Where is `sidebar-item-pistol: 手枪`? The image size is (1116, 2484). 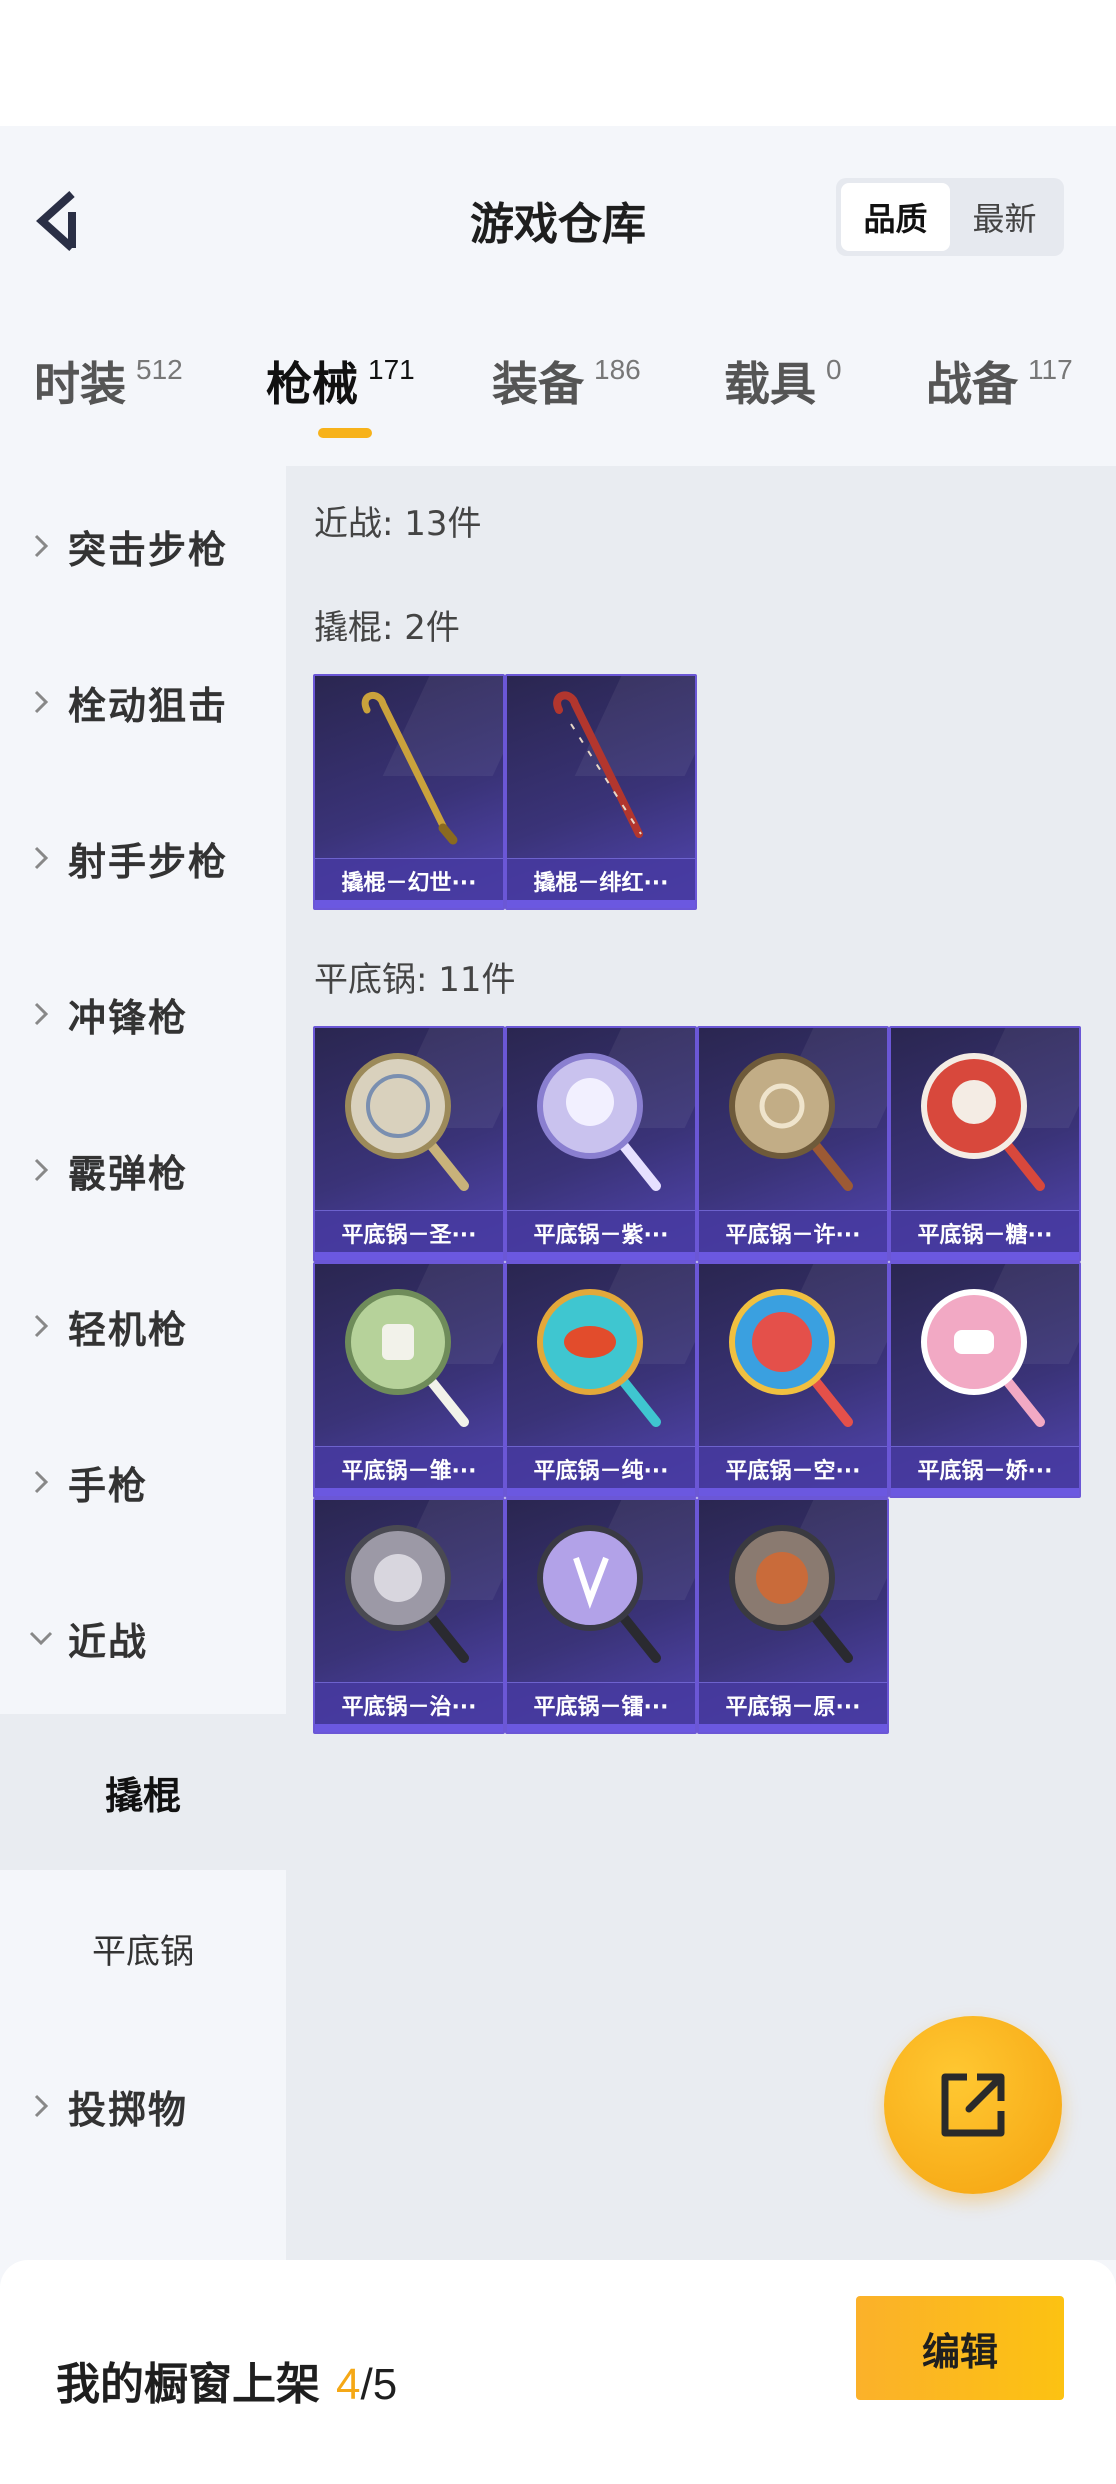 sidebar-item-pistol: 手枪 is located at coordinates (143, 1482).